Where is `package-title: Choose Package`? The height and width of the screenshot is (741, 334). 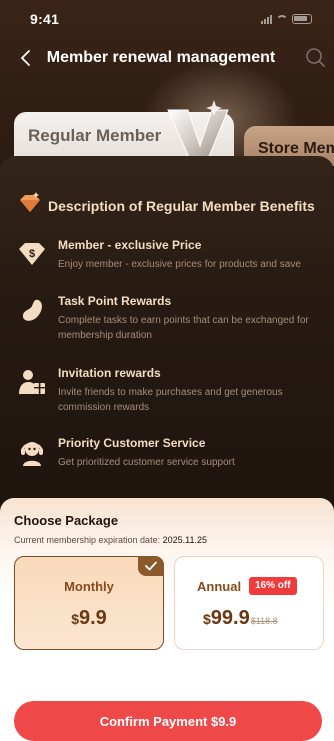 package-title: Choose Package is located at coordinates (66, 520).